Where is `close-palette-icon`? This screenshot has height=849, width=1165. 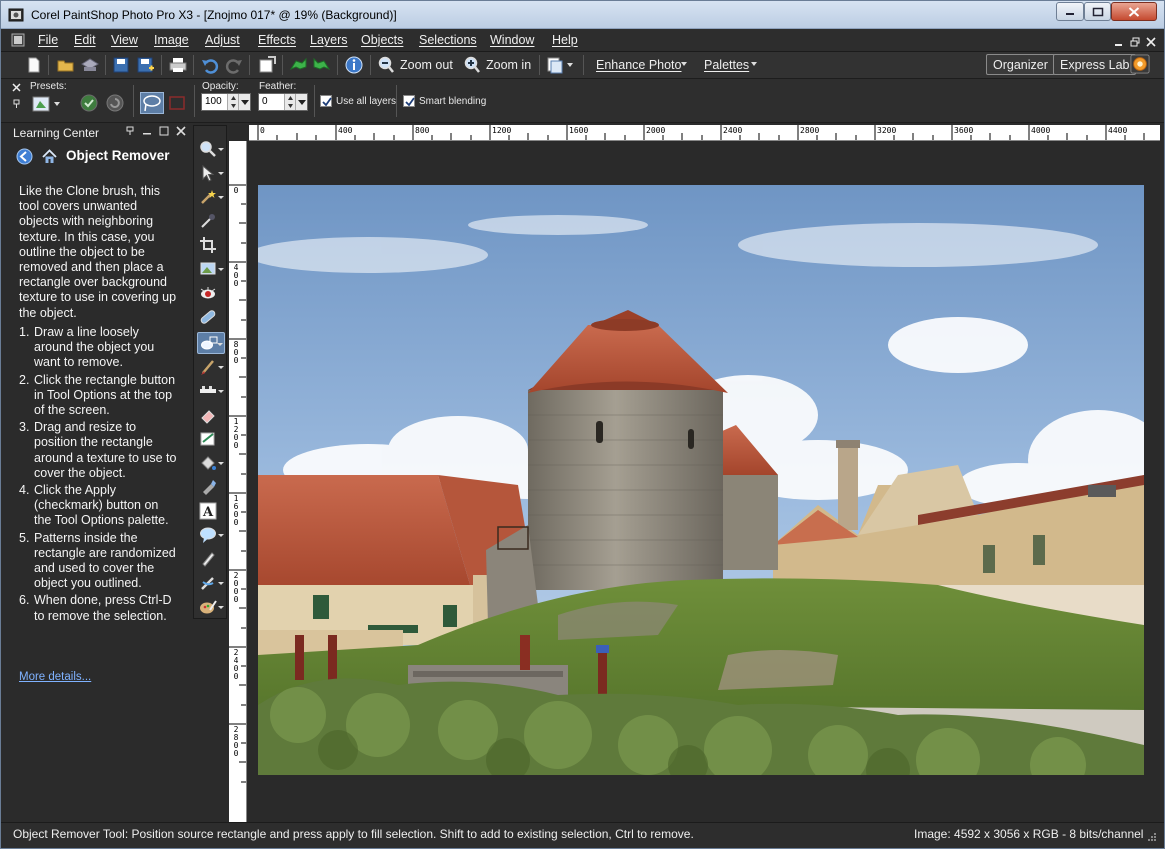 close-palette-icon is located at coordinates (16, 87).